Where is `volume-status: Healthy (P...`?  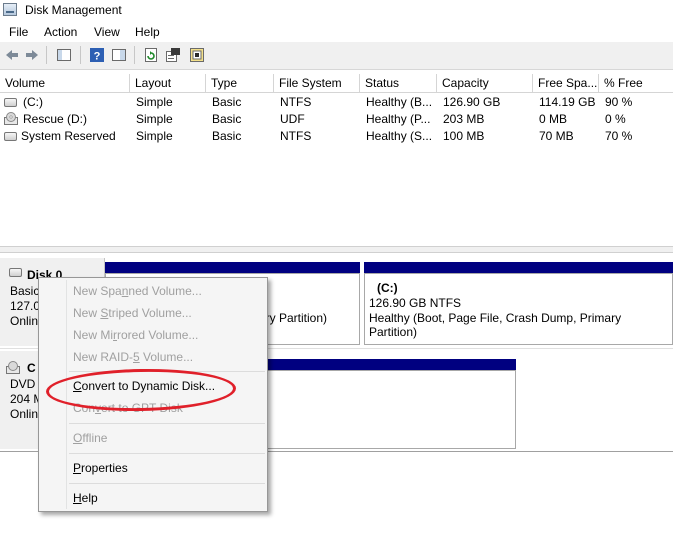 volume-status: Healthy (P... is located at coordinates (398, 119).